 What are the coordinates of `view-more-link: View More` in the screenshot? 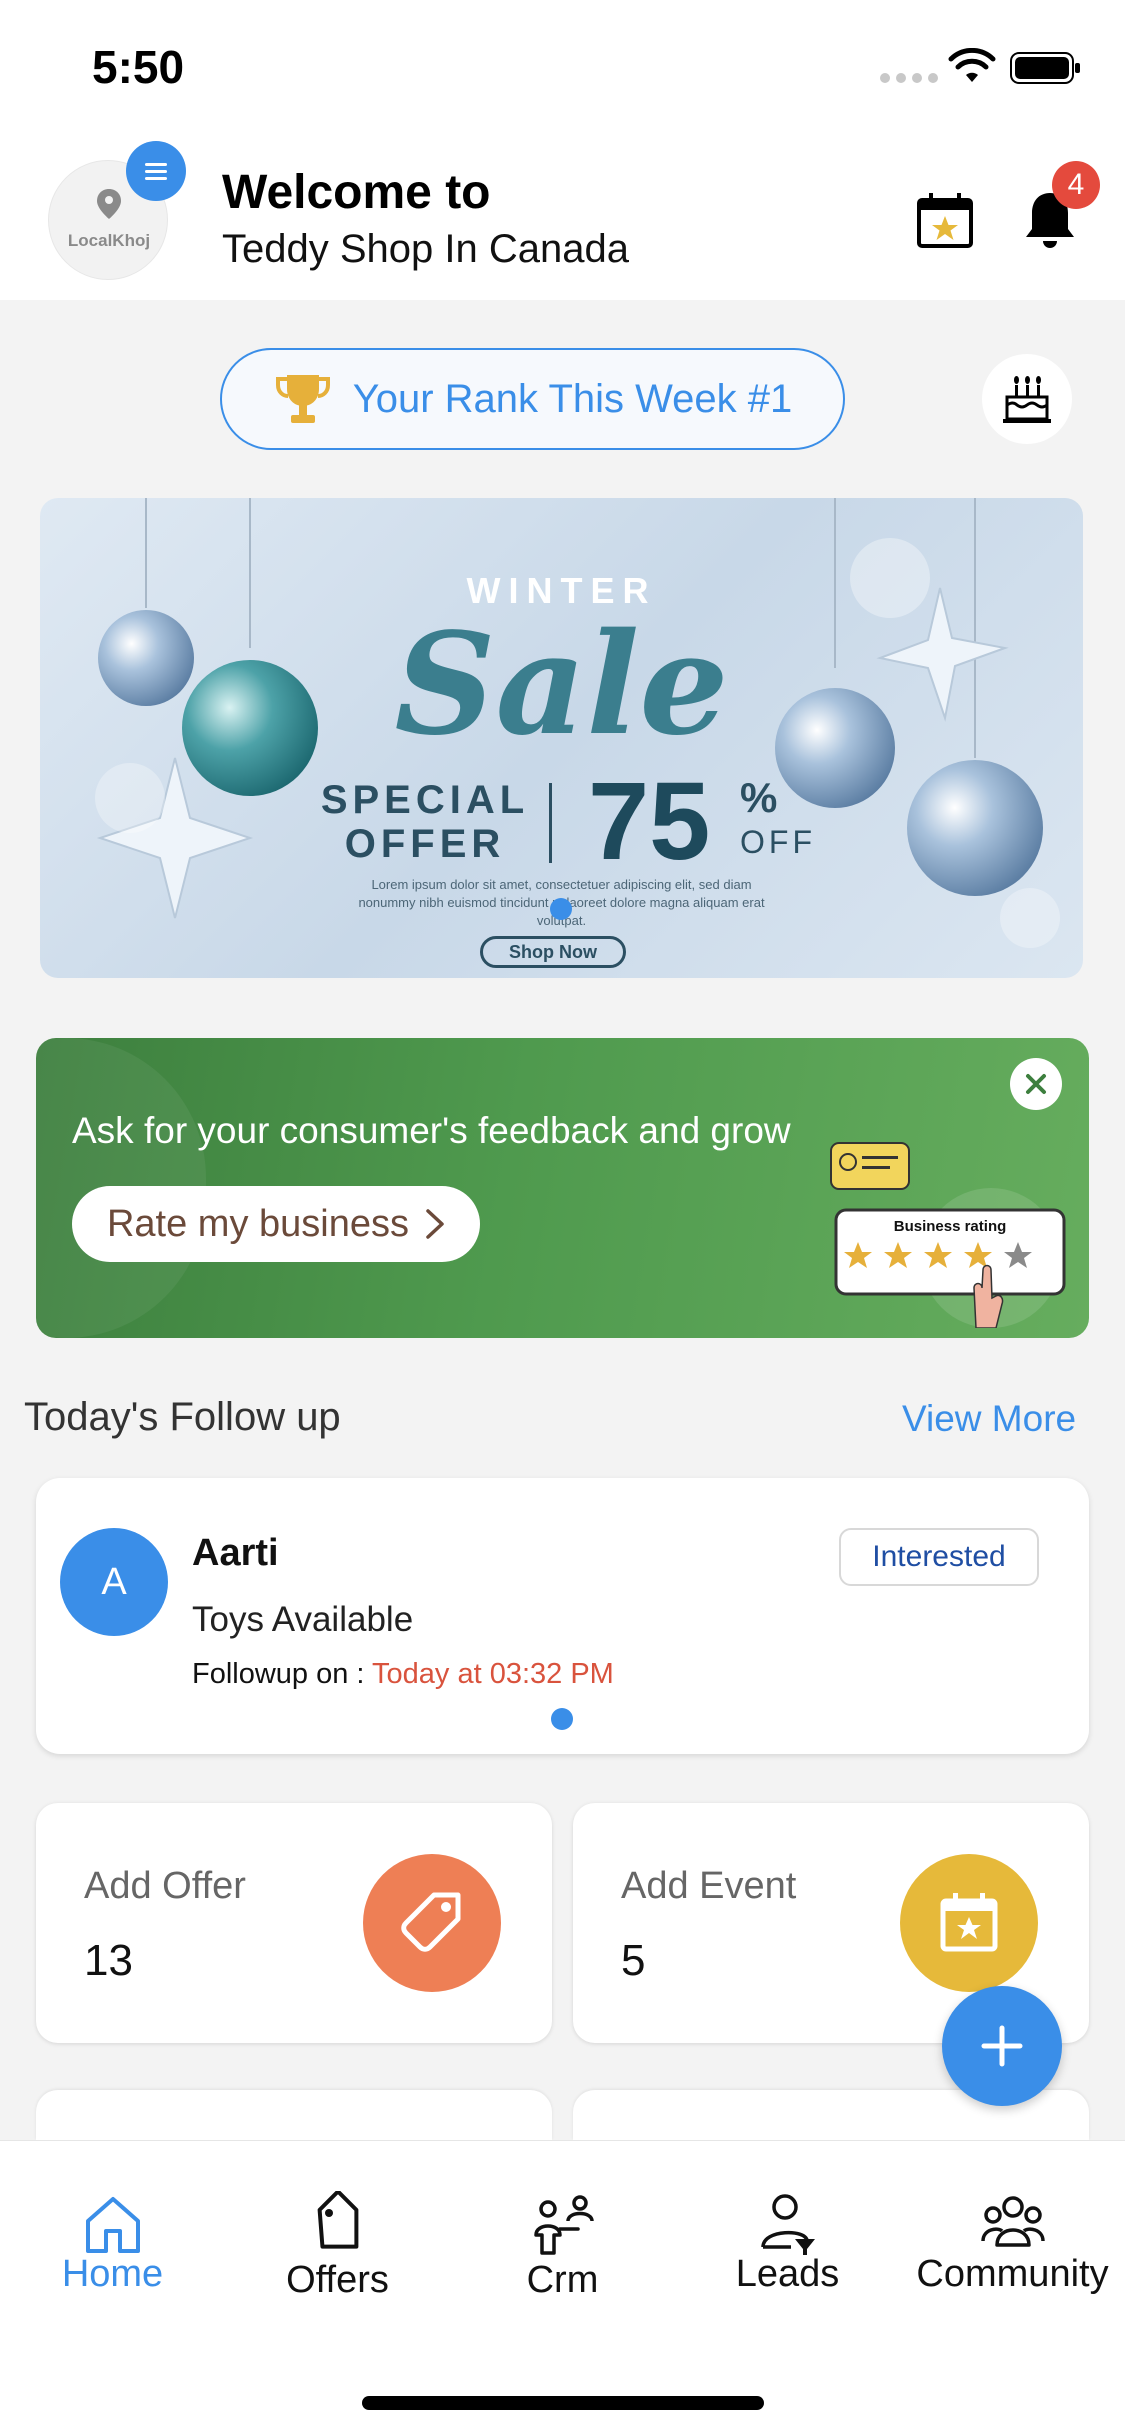 It's located at (989, 1419).